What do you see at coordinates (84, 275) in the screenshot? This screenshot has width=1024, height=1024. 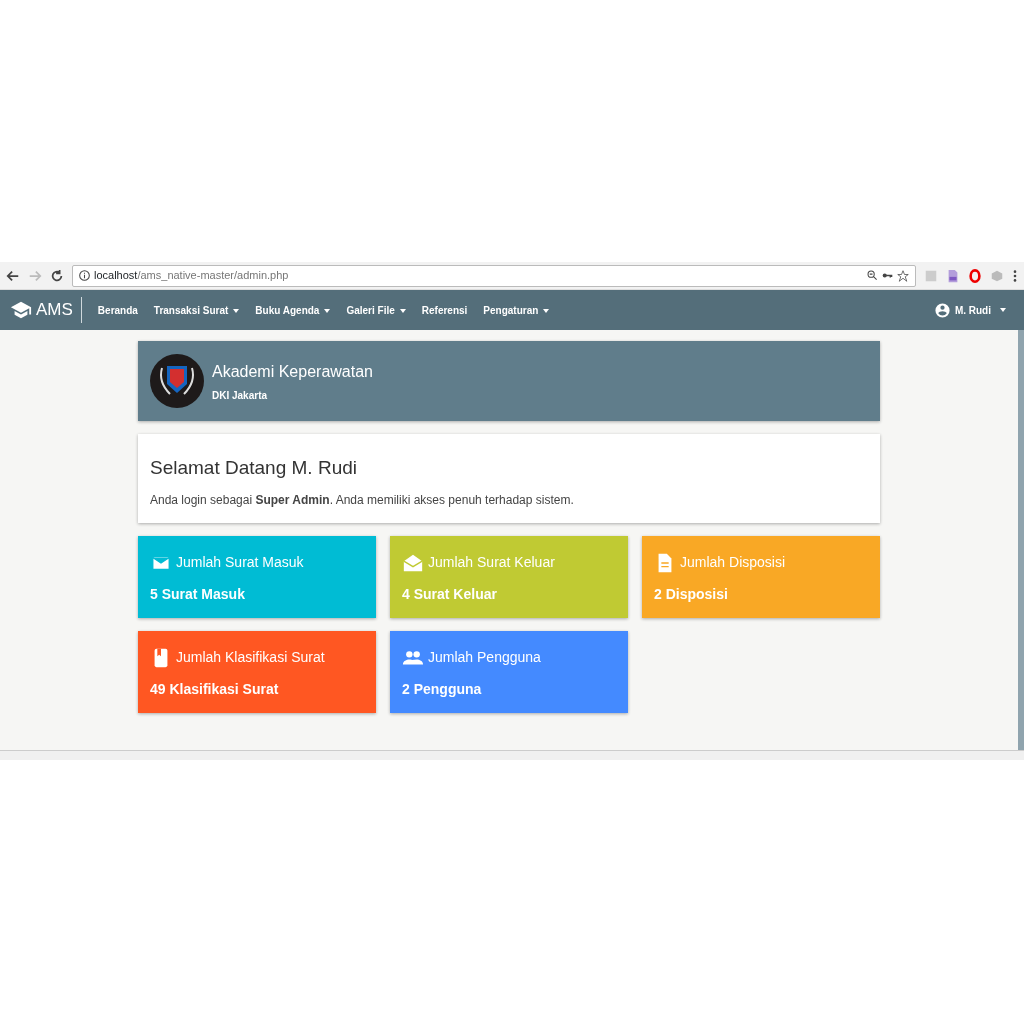 I see `info-icon` at bounding box center [84, 275].